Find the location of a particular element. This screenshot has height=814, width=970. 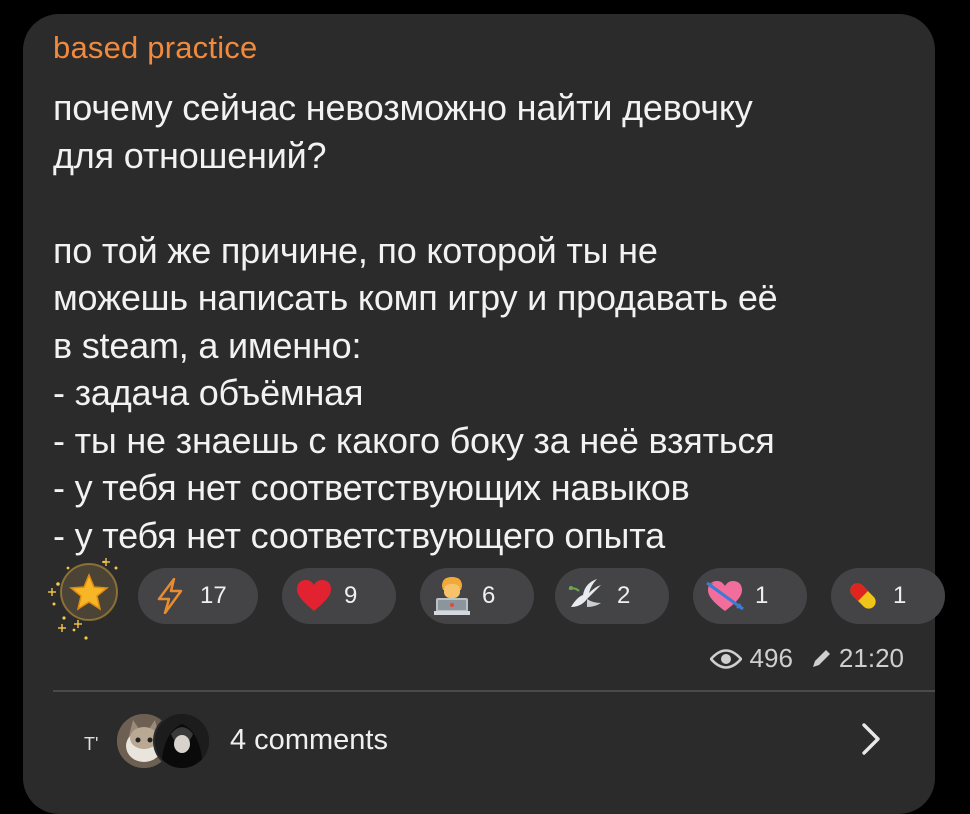

heart-arrow-icon is located at coordinates (725, 596).